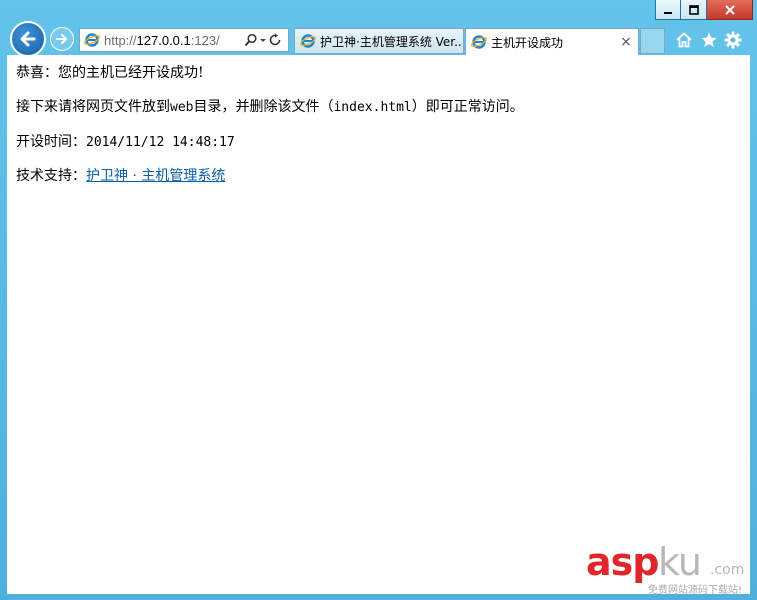 This screenshot has height=600, width=757. I want to click on favorites-button, so click(709, 40).